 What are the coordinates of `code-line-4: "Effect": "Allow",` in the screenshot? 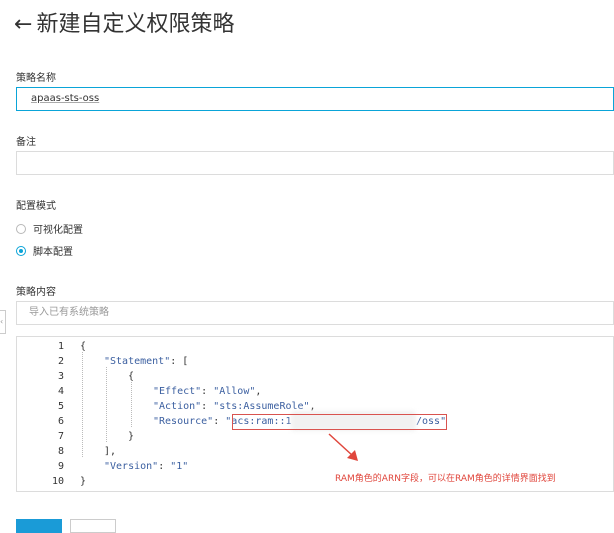 It's located at (207, 391).